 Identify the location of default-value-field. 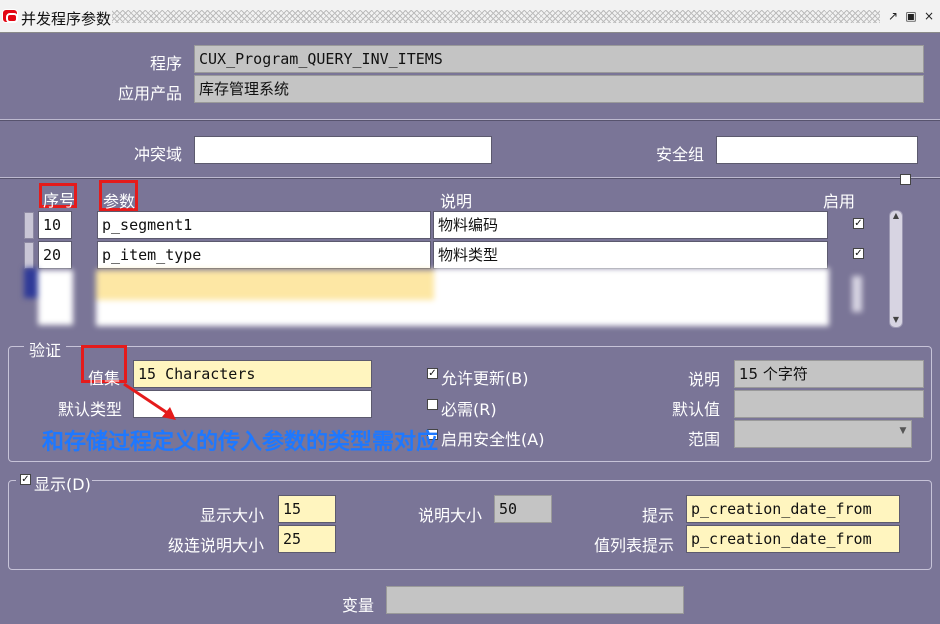
(829, 404).